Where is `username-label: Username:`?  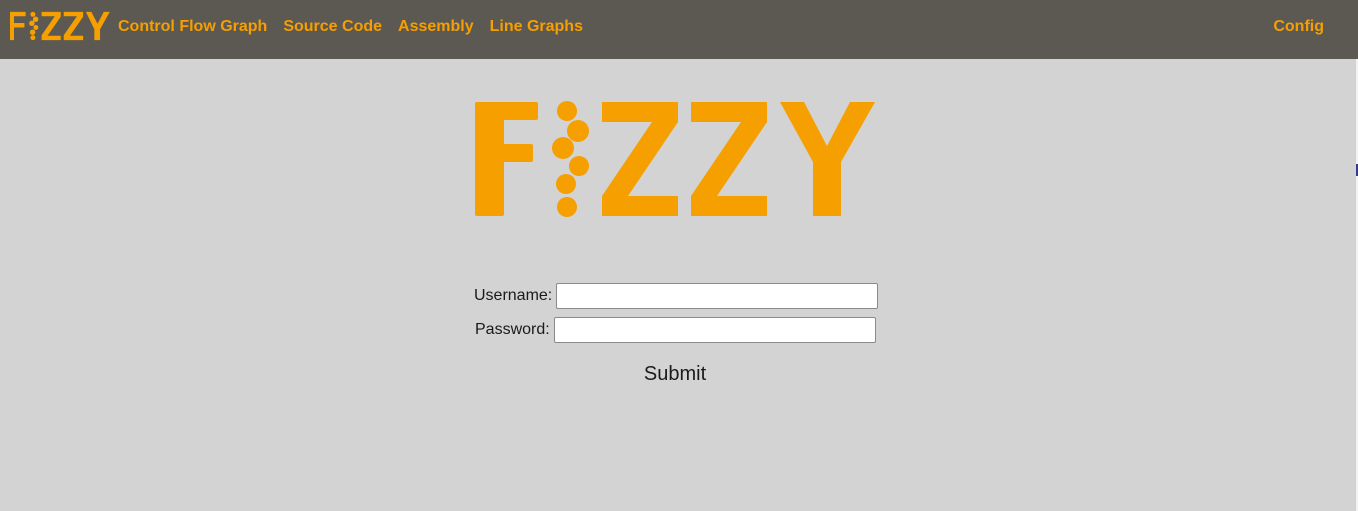
username-label: Username: is located at coordinates (513, 295).